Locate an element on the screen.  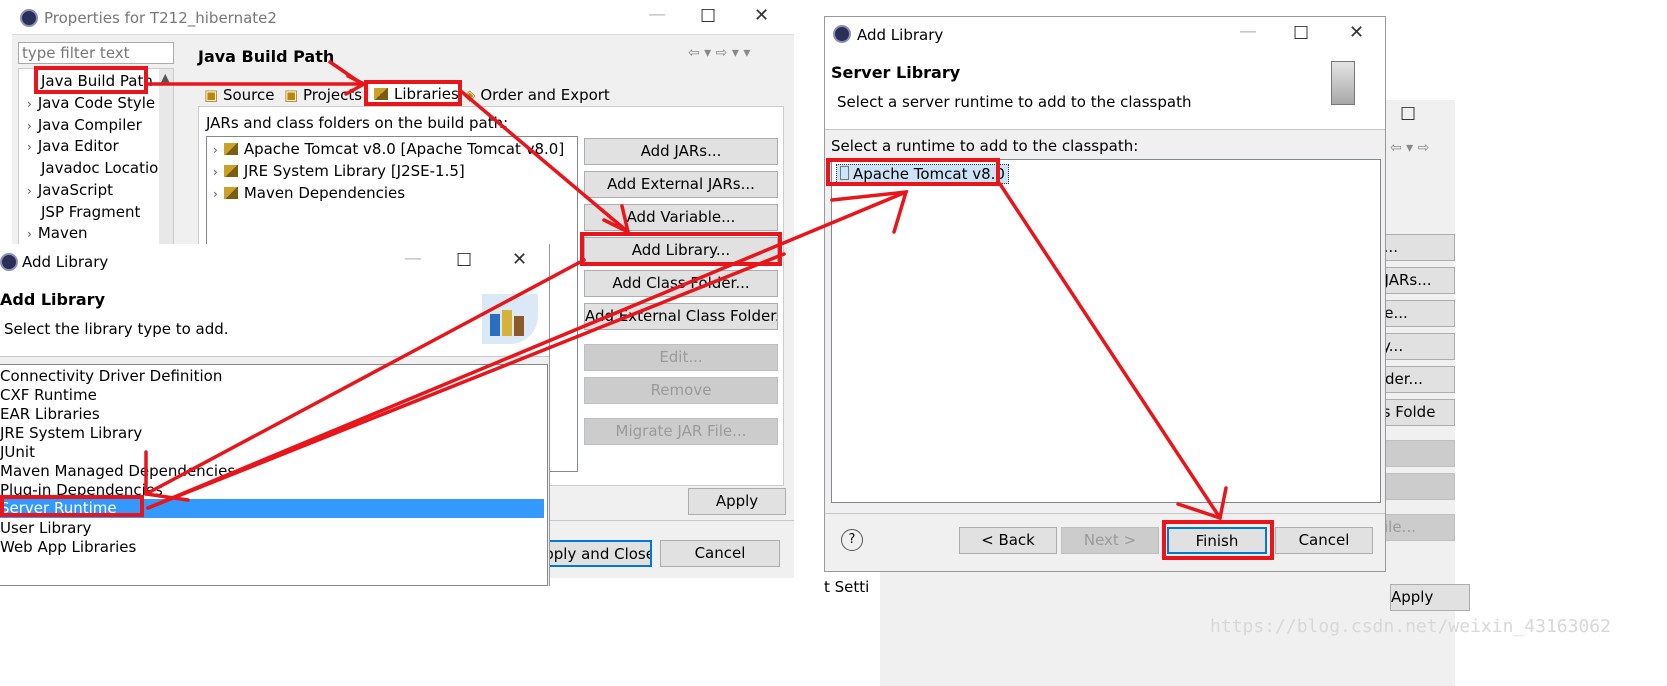
arrow-to-add-library is located at coordinates (545, 162).